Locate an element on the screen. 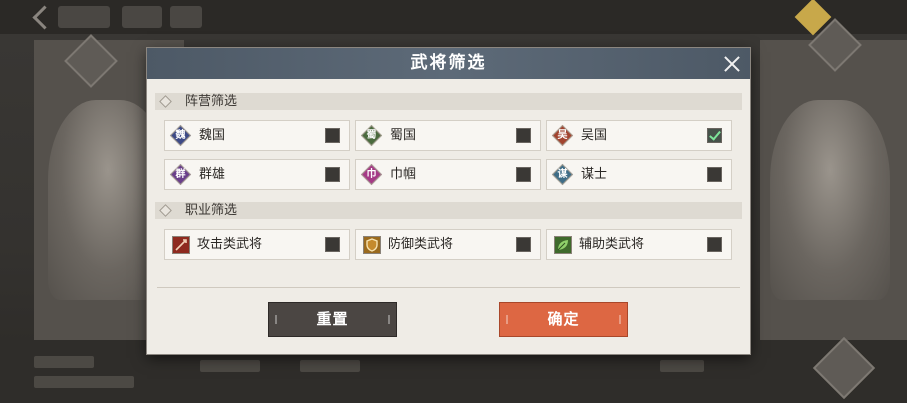  option-label: 辅助类武将 is located at coordinates (612, 244).